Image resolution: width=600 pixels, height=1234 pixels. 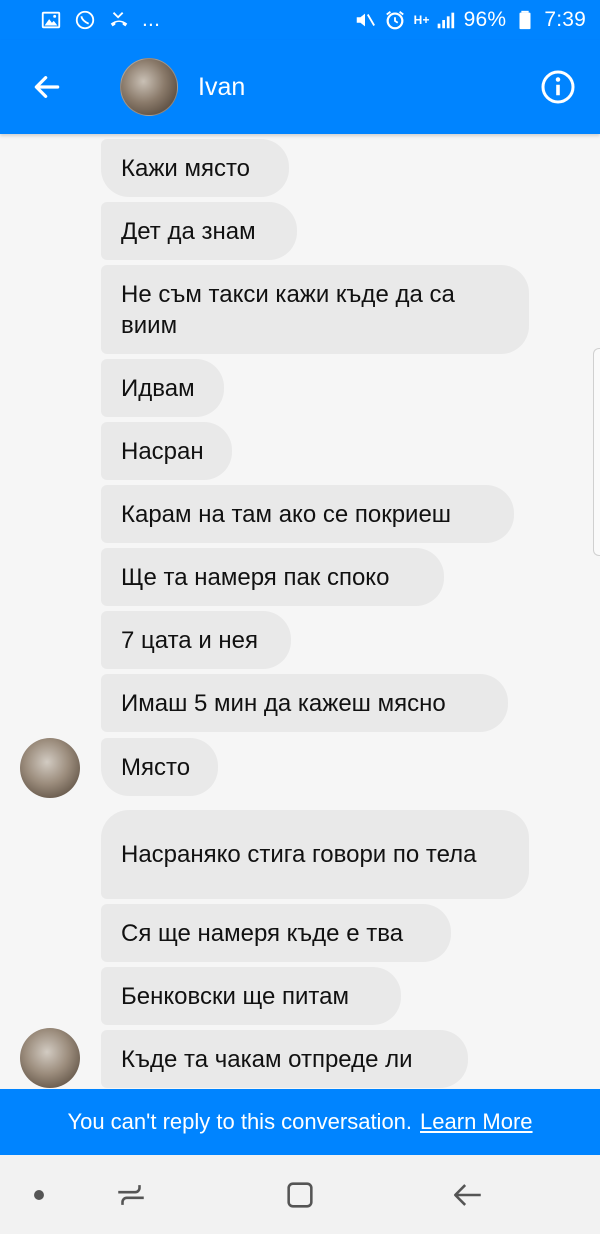 I want to click on message-bubble: Насран, so click(x=166, y=451).